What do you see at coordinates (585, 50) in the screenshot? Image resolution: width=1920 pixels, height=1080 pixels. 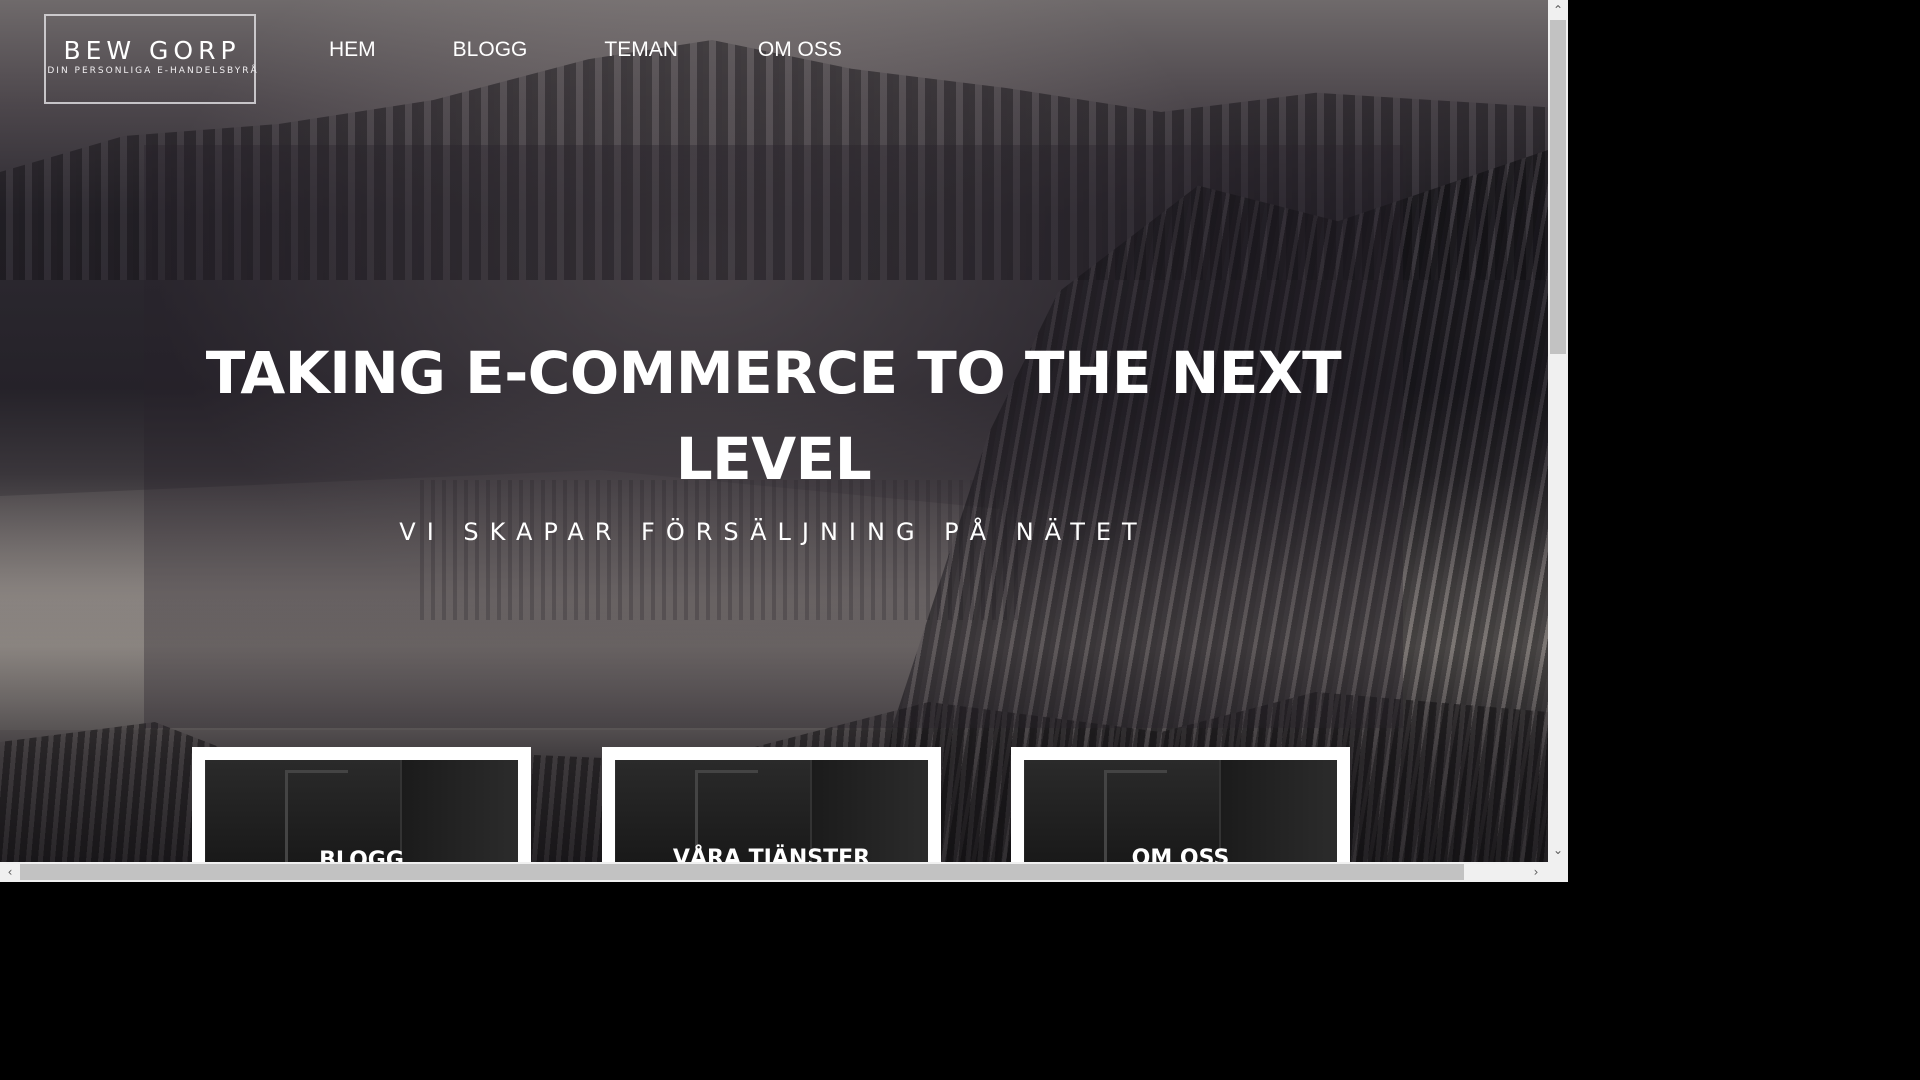 I see `main-nav: HEM BLOGG TEMAN OM OSS` at bounding box center [585, 50].